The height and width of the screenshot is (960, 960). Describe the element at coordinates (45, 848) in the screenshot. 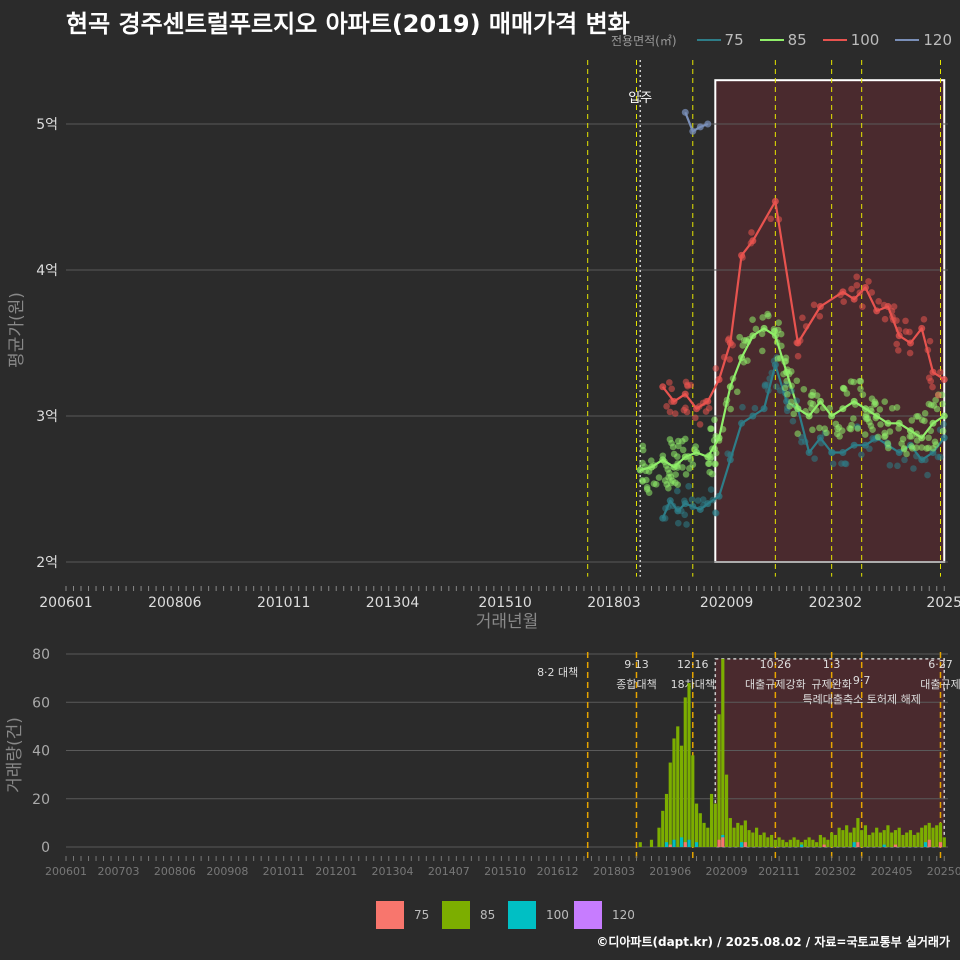

I see `y-tick-label-bottom: 0` at that location.